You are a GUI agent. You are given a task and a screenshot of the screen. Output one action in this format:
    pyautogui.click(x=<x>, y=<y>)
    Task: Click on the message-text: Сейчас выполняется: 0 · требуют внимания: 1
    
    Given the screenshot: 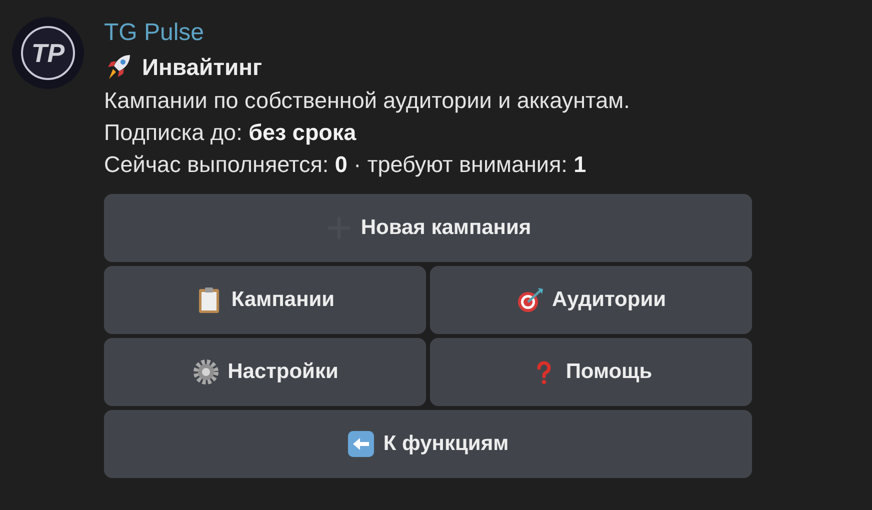 What is the action you would take?
    pyautogui.click(x=346, y=165)
    